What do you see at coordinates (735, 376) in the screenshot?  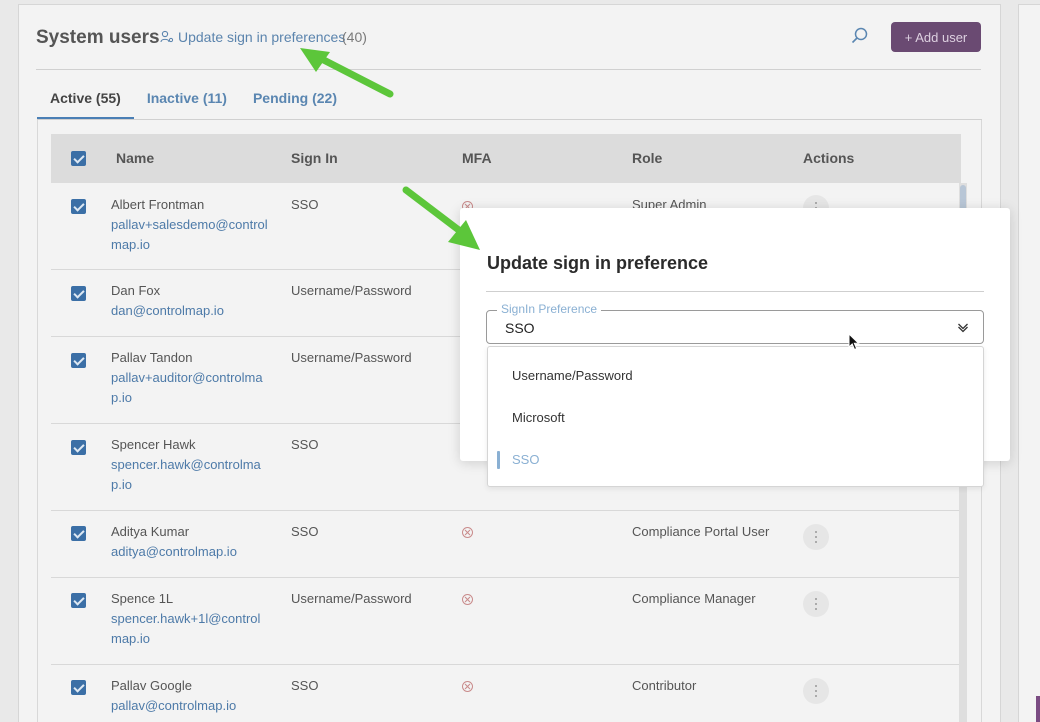 I see `option-username-password: Username/Password` at bounding box center [735, 376].